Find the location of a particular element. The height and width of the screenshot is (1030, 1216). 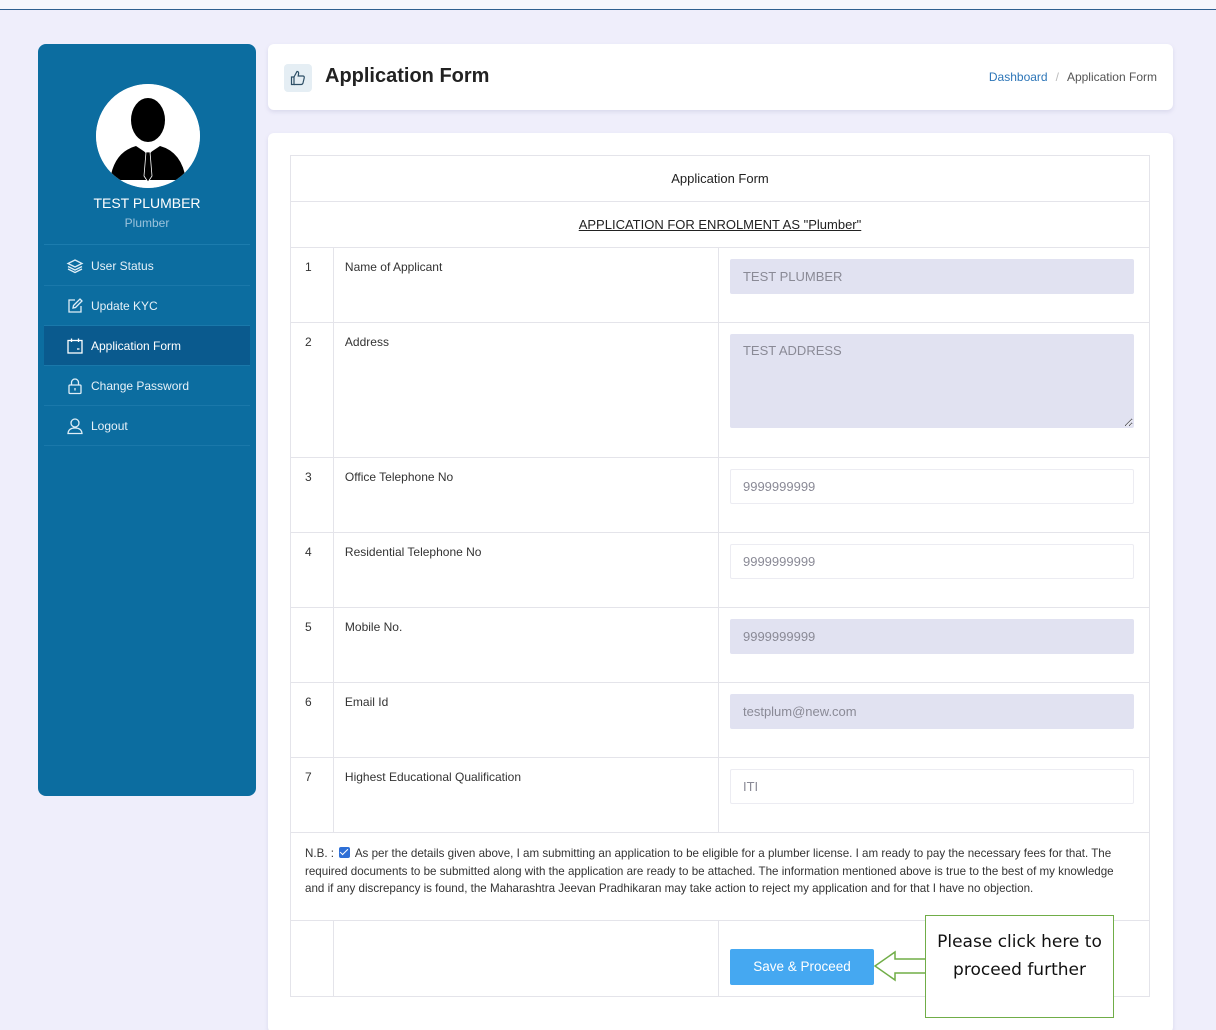

row-number: 5 is located at coordinates (312, 645).